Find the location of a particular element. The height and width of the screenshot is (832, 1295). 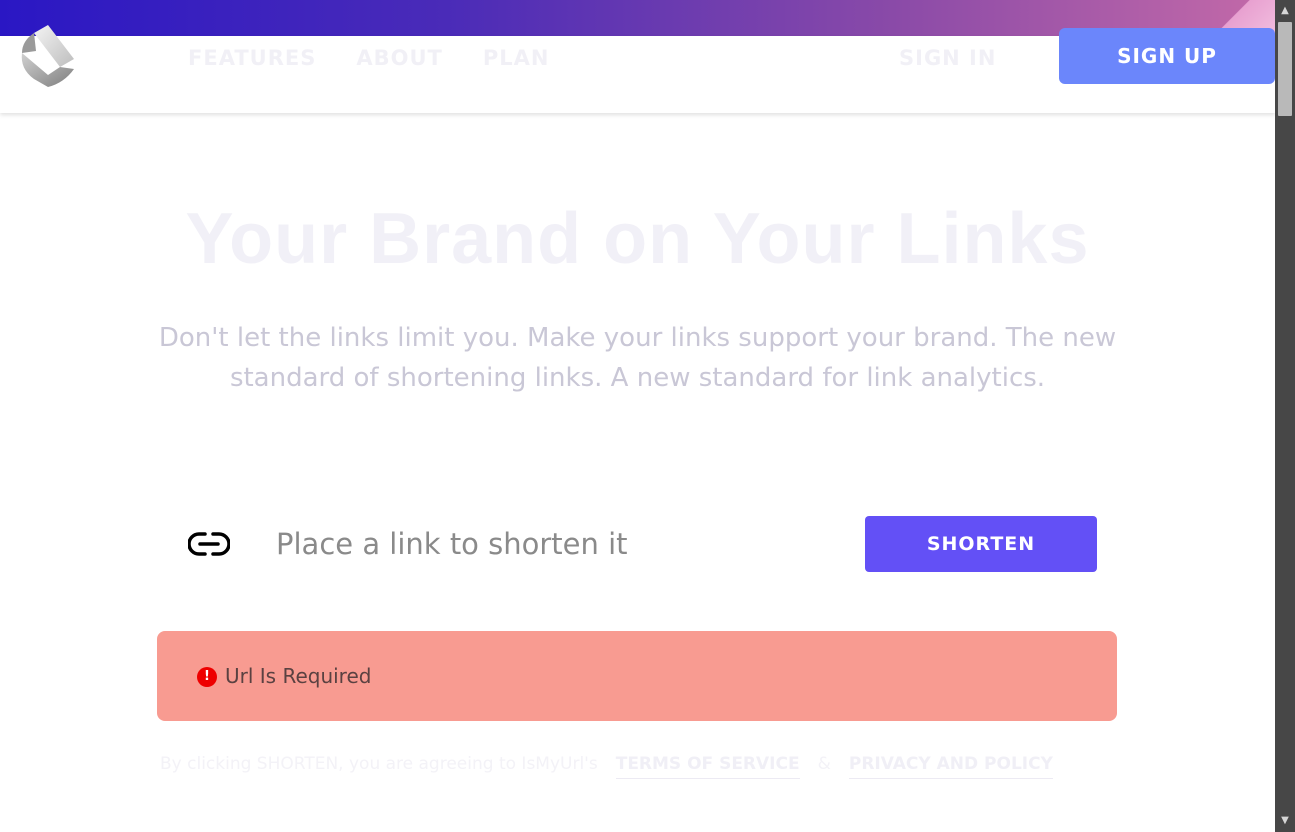

header: FEATURES ABOUT PLAN SIGN IN SIGN UP is located at coordinates (637, 69).